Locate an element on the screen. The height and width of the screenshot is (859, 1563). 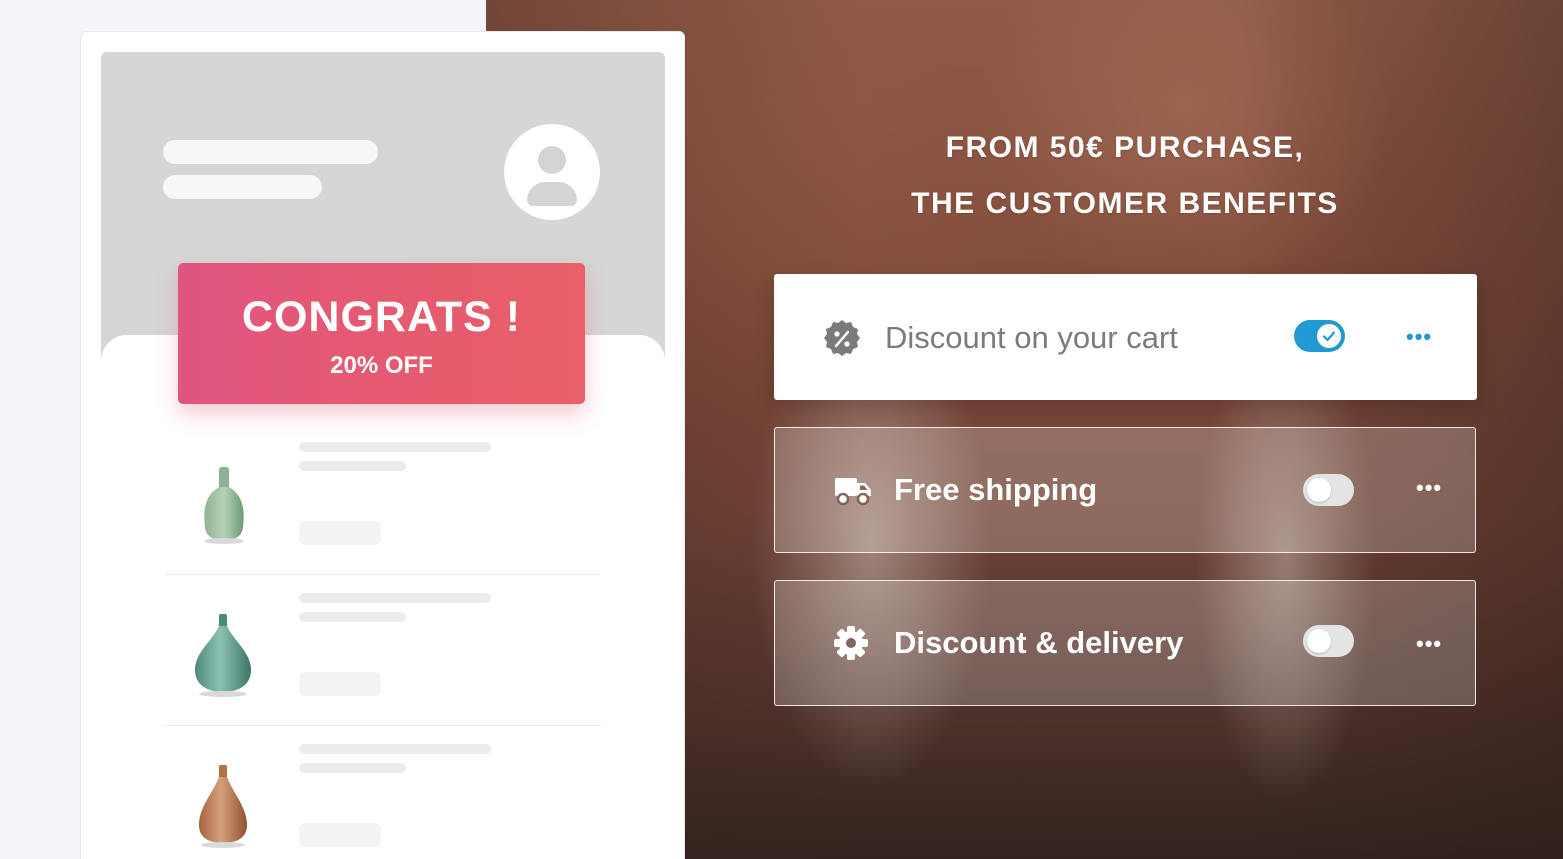
benefit-toggle-on is located at coordinates (1319, 336).